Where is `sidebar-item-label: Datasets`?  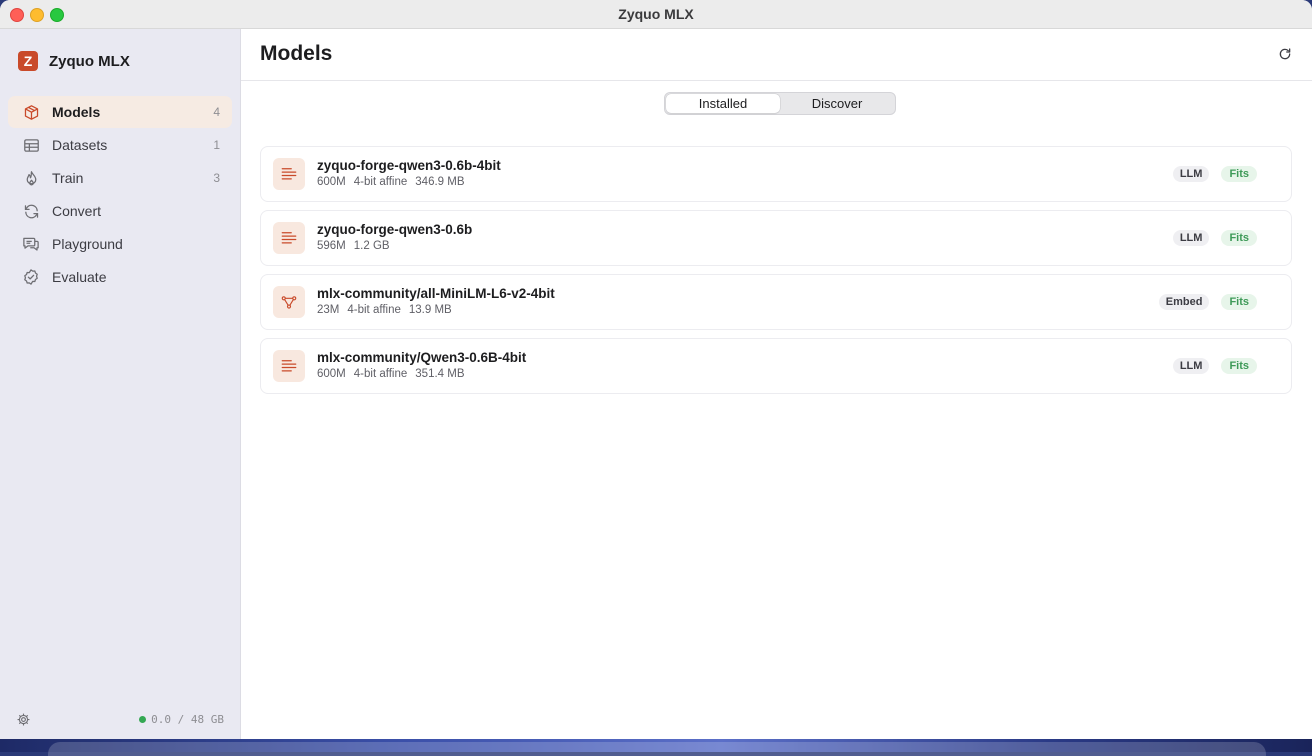 sidebar-item-label: Datasets is located at coordinates (80, 145).